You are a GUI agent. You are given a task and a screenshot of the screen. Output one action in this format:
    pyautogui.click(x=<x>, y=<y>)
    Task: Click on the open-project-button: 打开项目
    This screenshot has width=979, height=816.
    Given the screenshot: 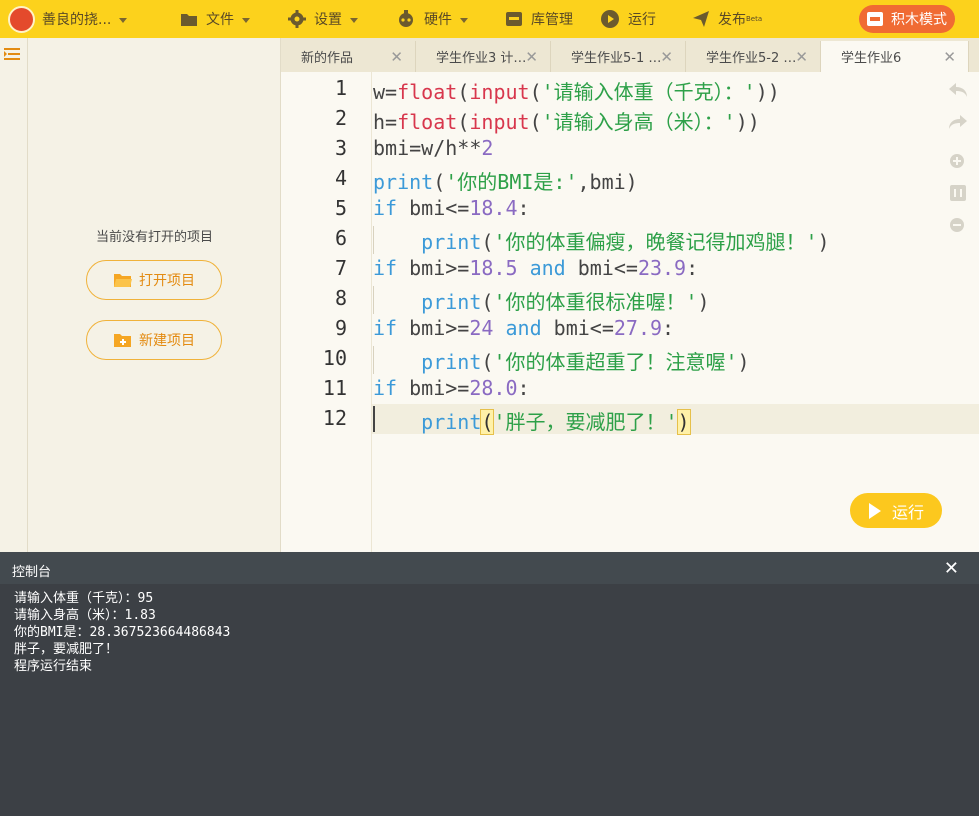 What is the action you would take?
    pyautogui.click(x=154, y=280)
    